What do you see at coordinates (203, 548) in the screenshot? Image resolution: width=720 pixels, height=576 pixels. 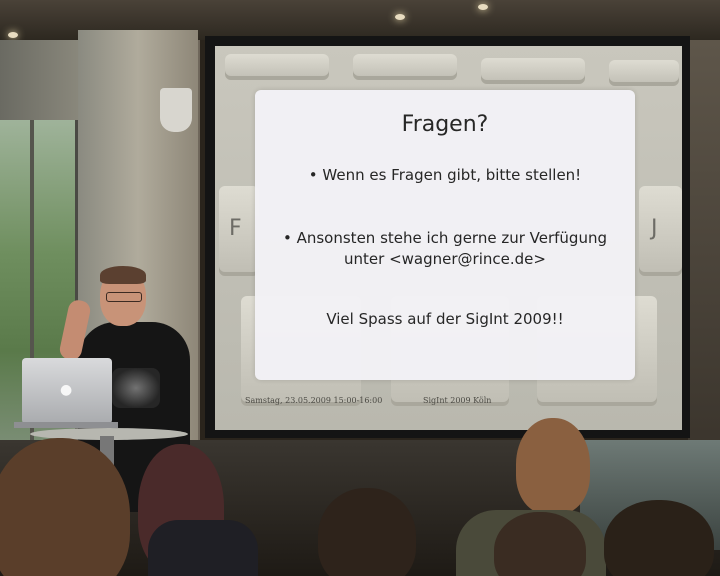 I see `audience-shoulders` at bounding box center [203, 548].